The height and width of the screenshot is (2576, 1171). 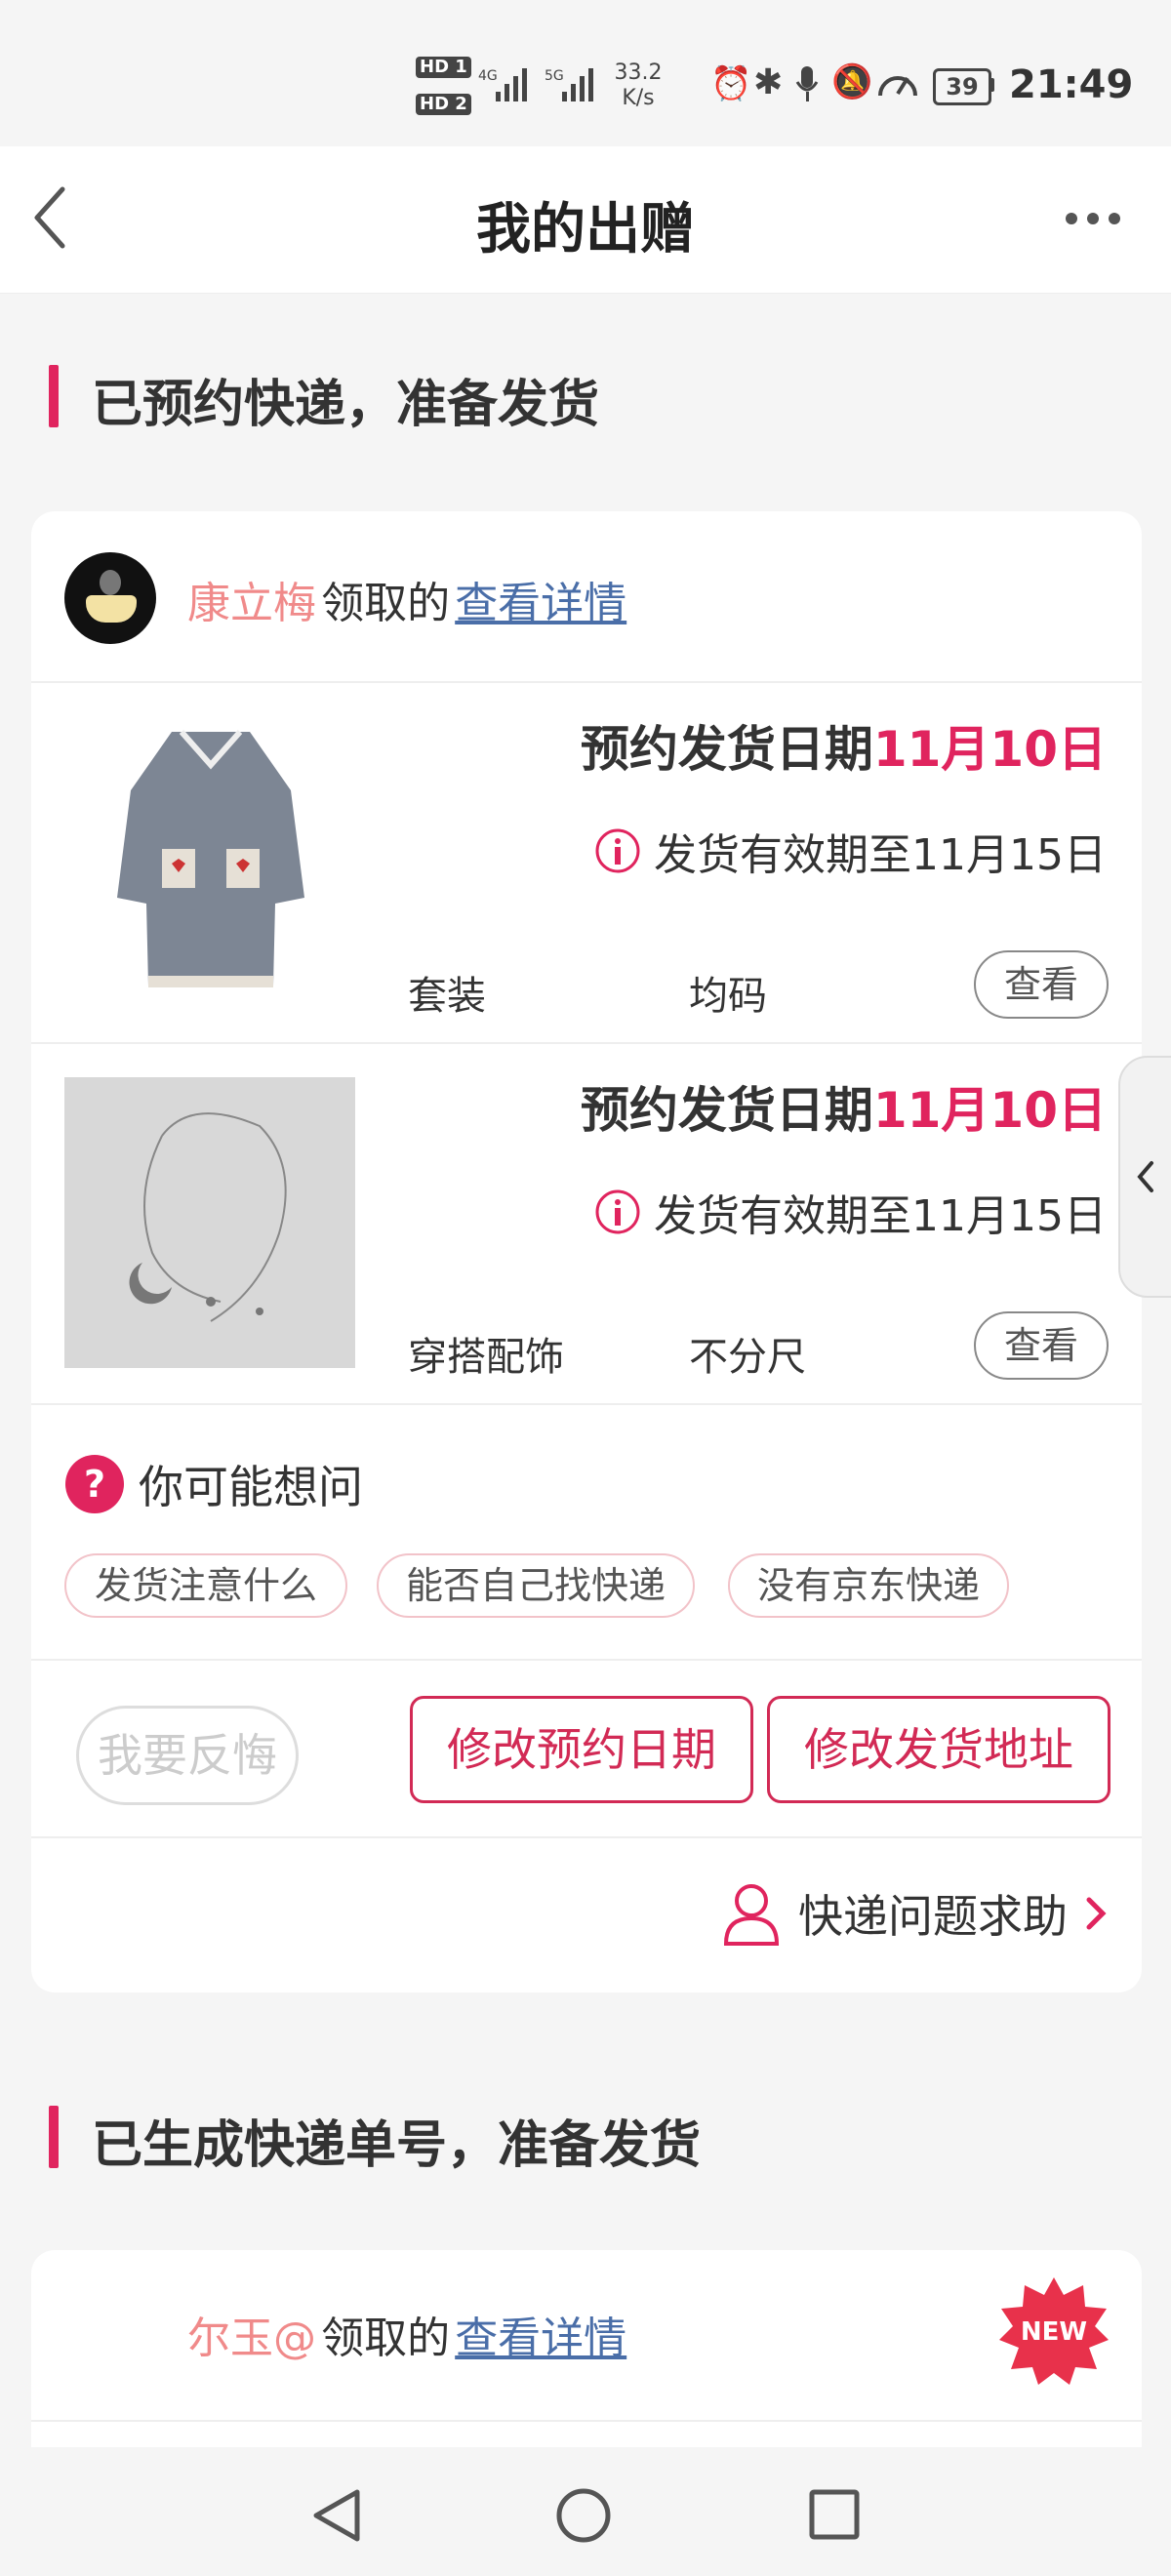 I want to click on speed-gauge-icon, so click(x=897, y=86).